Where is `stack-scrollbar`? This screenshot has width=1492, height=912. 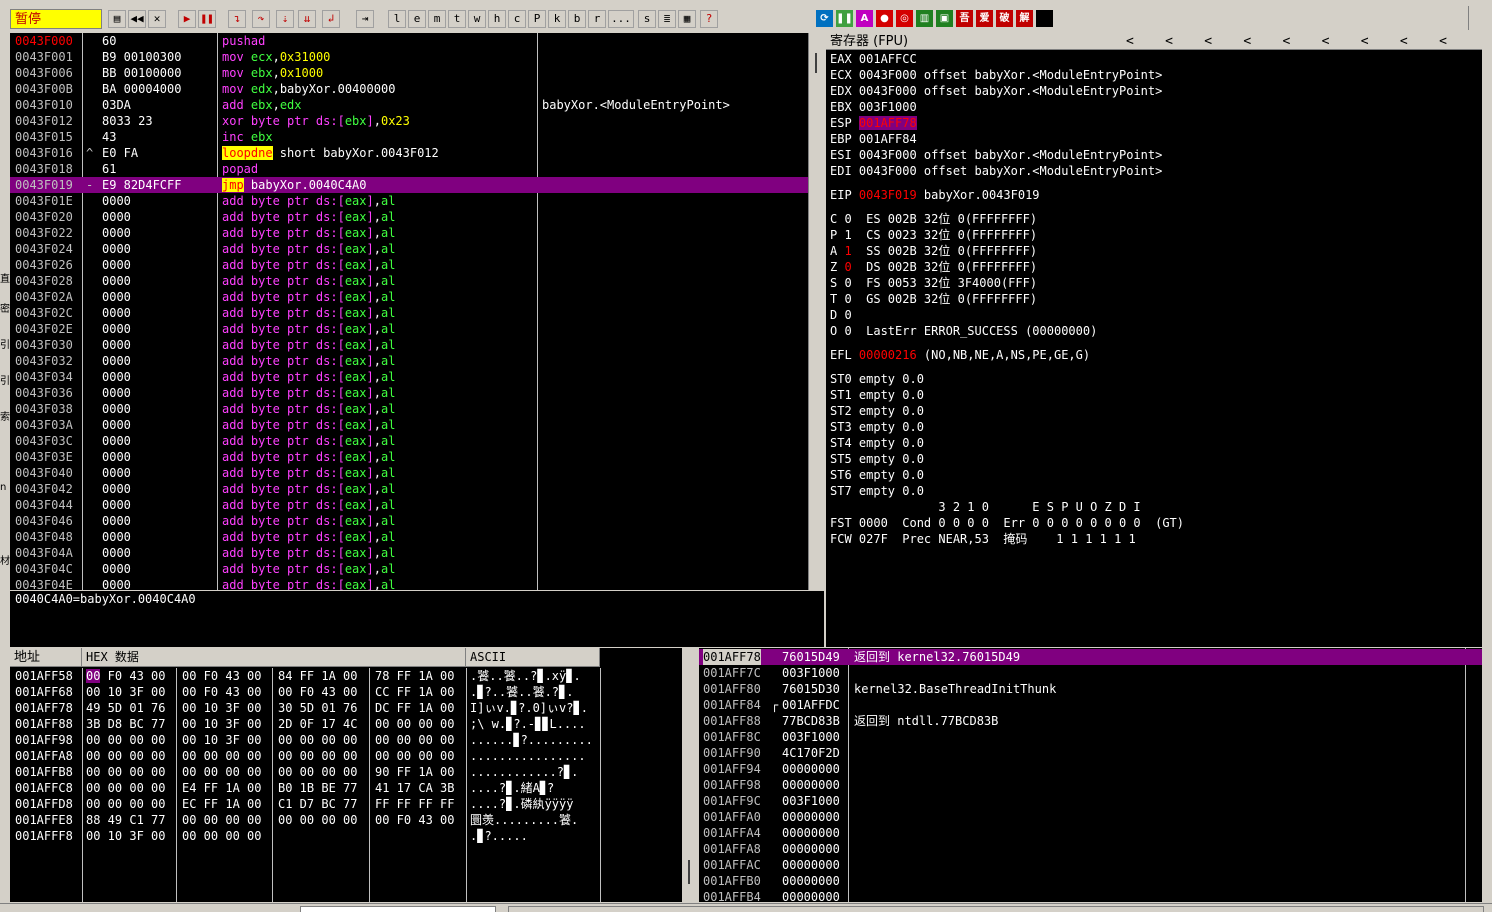
stack-scrollbar is located at coordinates (1487, 775).